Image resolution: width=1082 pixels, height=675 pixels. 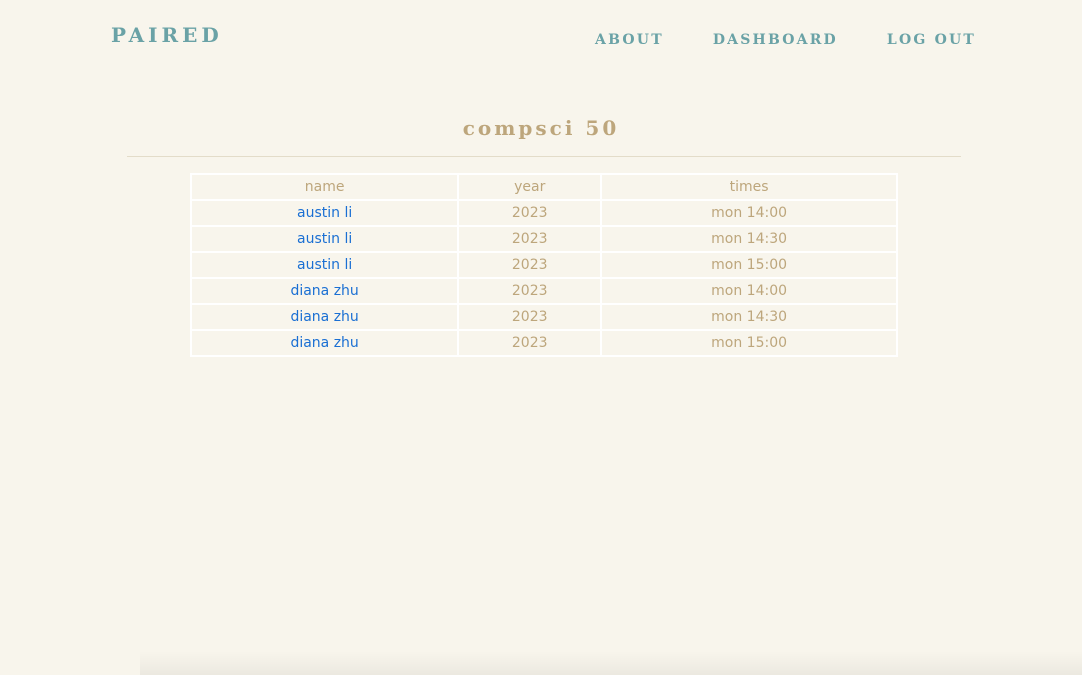 I want to click on brand-logo-link: PAIRED, so click(x=167, y=35).